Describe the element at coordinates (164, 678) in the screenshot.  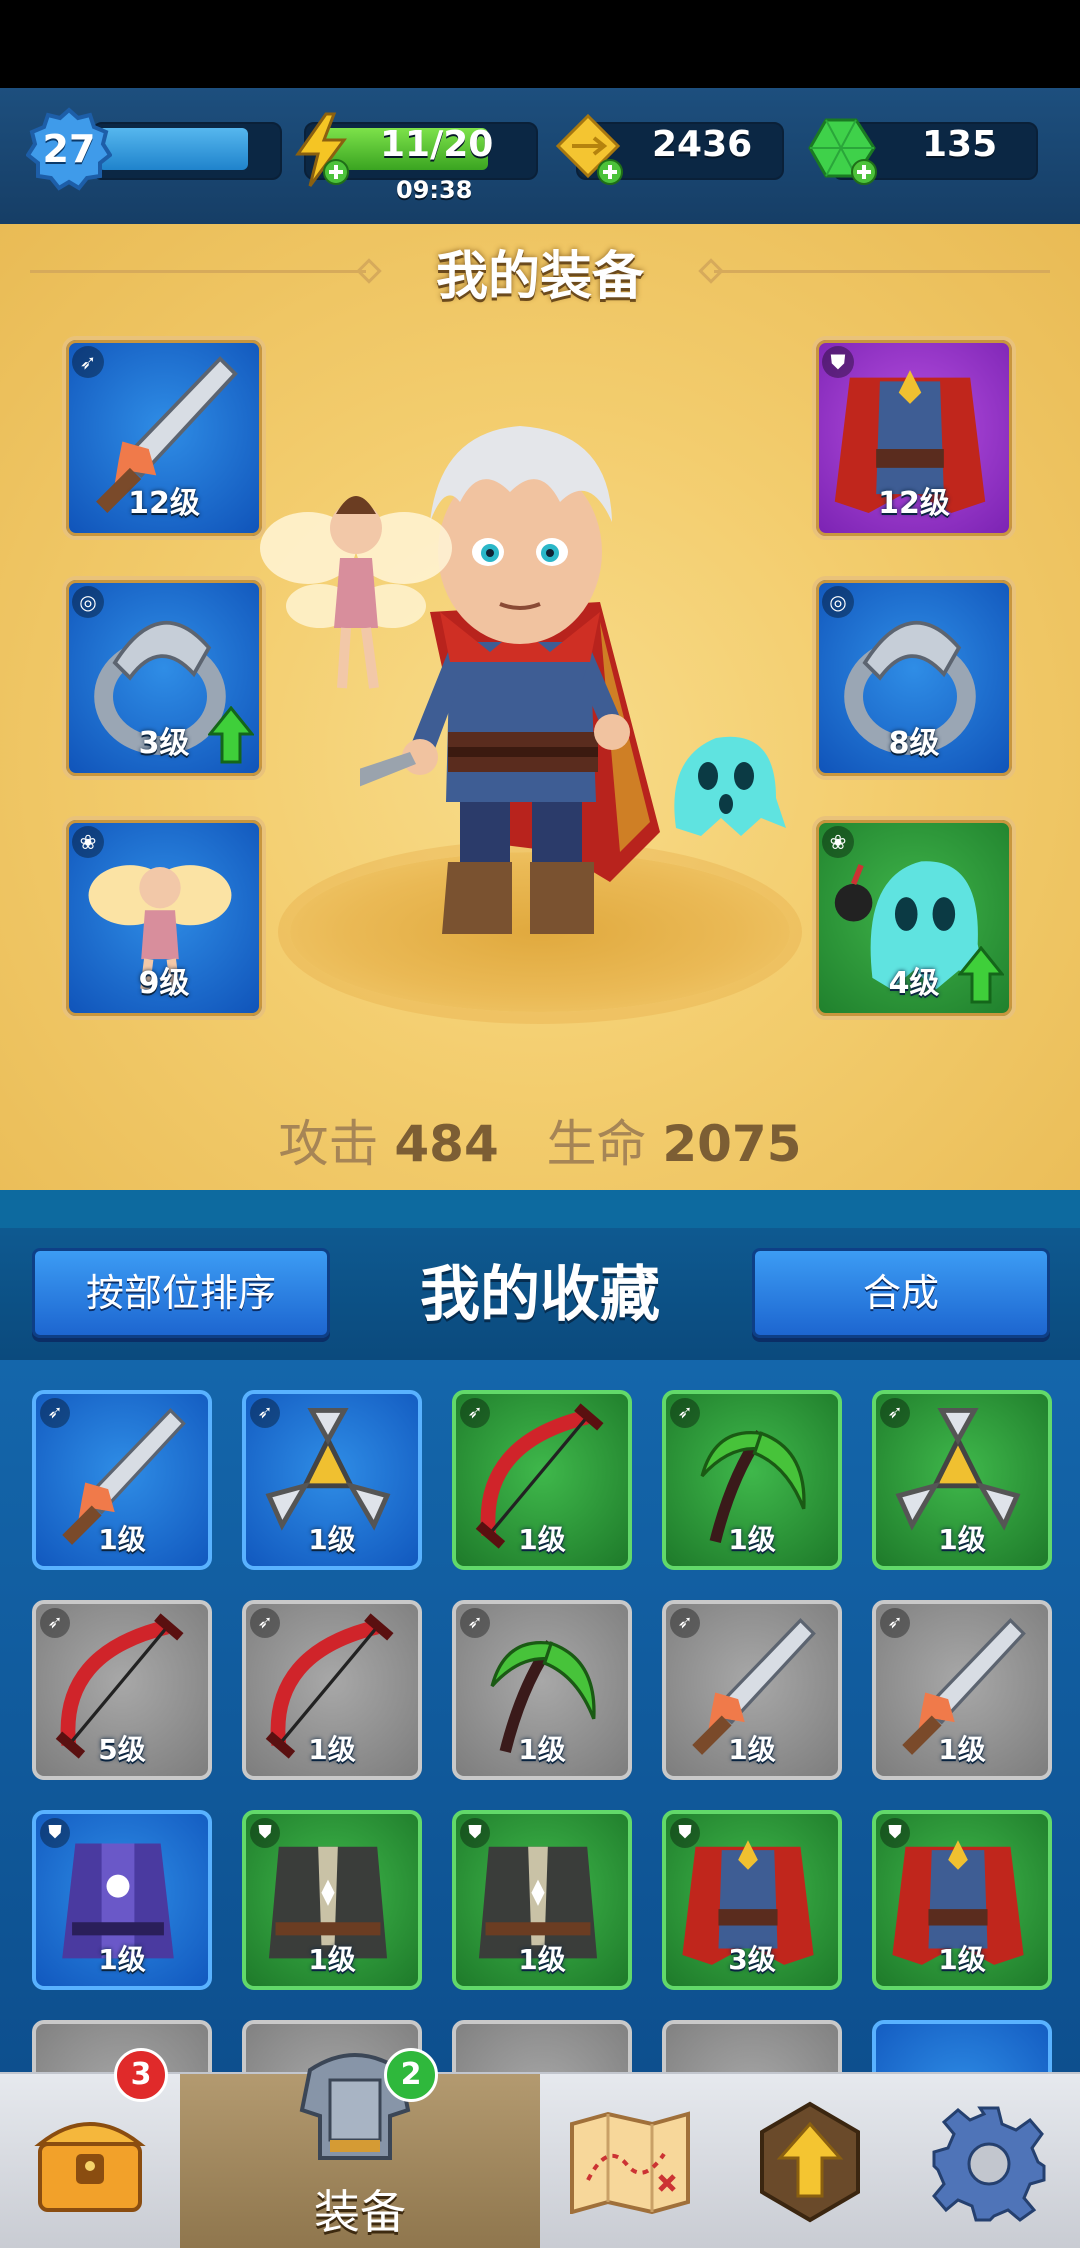
I see `equipment-slot: ◎ 3级` at that location.